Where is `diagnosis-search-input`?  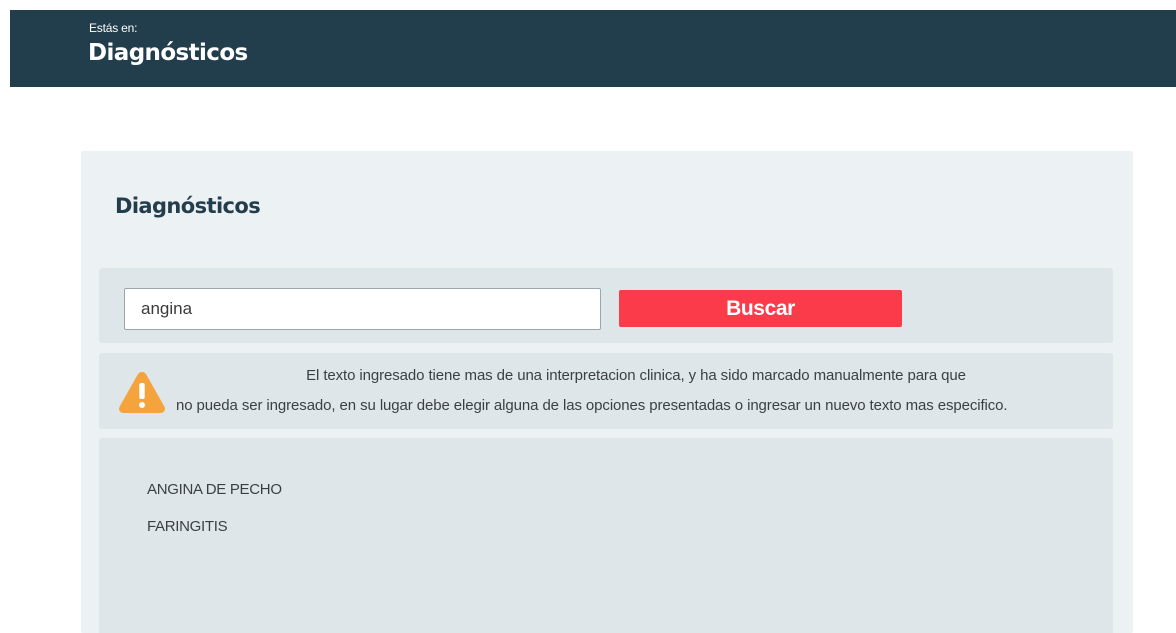
diagnosis-search-input is located at coordinates (362, 309).